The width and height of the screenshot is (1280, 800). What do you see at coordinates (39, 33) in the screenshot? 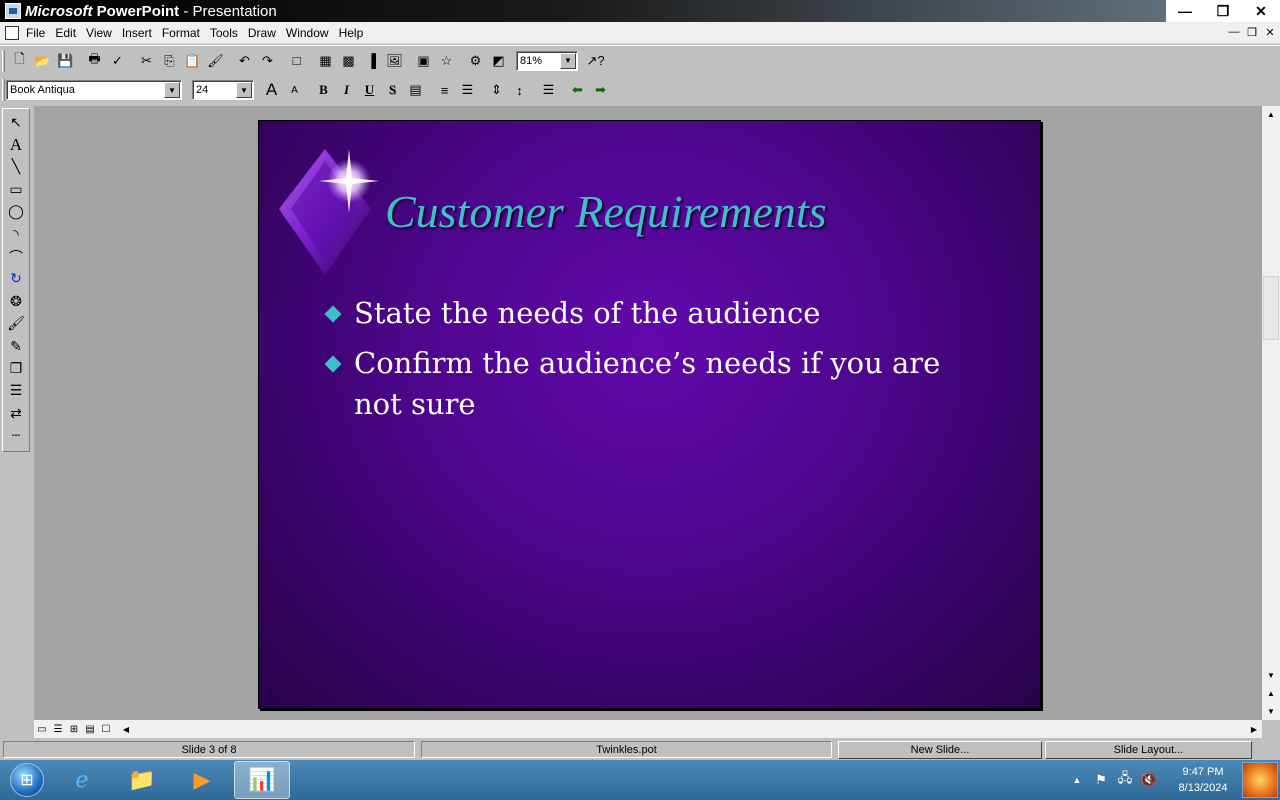
I see `menu-file: File` at bounding box center [39, 33].